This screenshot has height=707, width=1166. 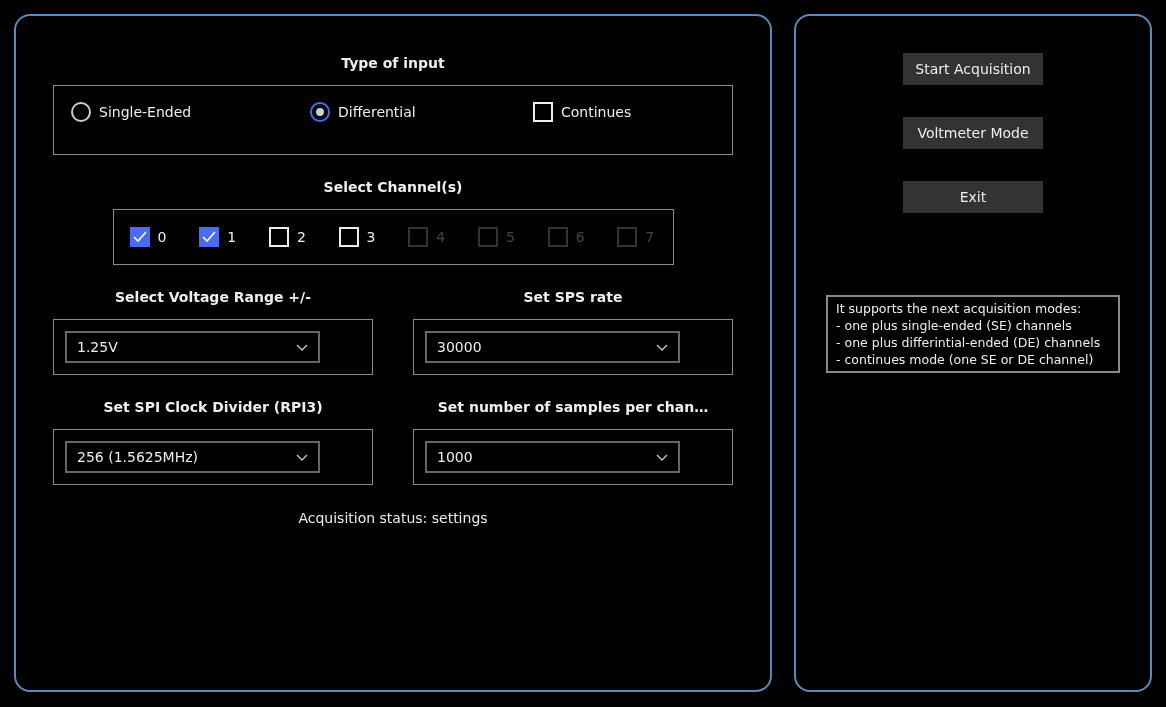 I want to click on channel-label: 0, so click(x=162, y=237).